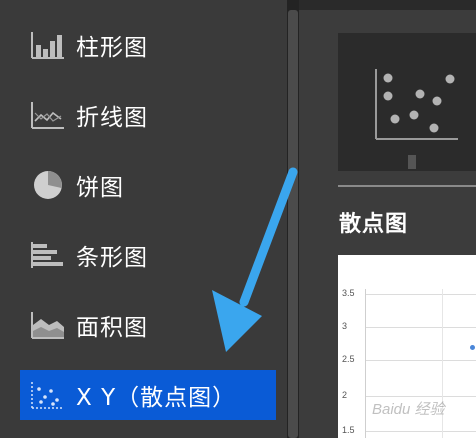 Image resolution: width=476 pixels, height=438 pixels. I want to click on sidebar-item-area: 面积图, so click(148, 325).